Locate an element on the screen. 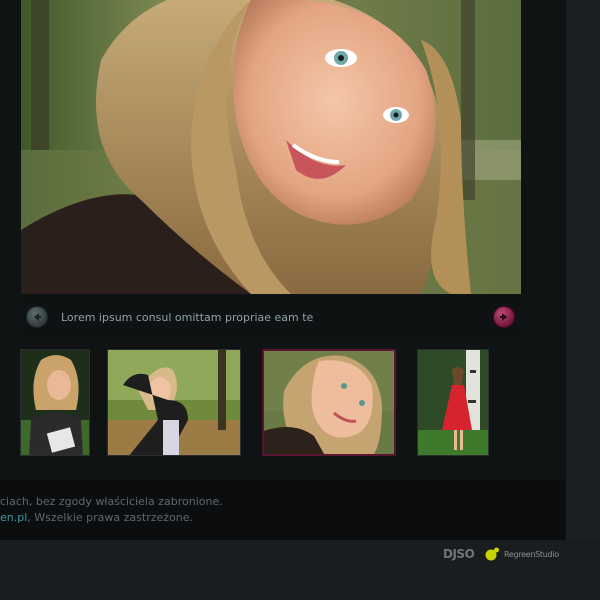 This screenshot has width=600, height=600. arrow-left-icon is located at coordinates (37, 317).